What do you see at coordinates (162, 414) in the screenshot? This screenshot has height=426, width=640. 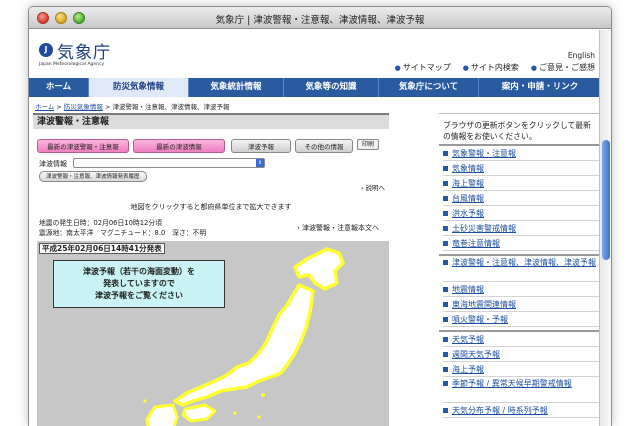 I see `kyushu-land` at bounding box center [162, 414].